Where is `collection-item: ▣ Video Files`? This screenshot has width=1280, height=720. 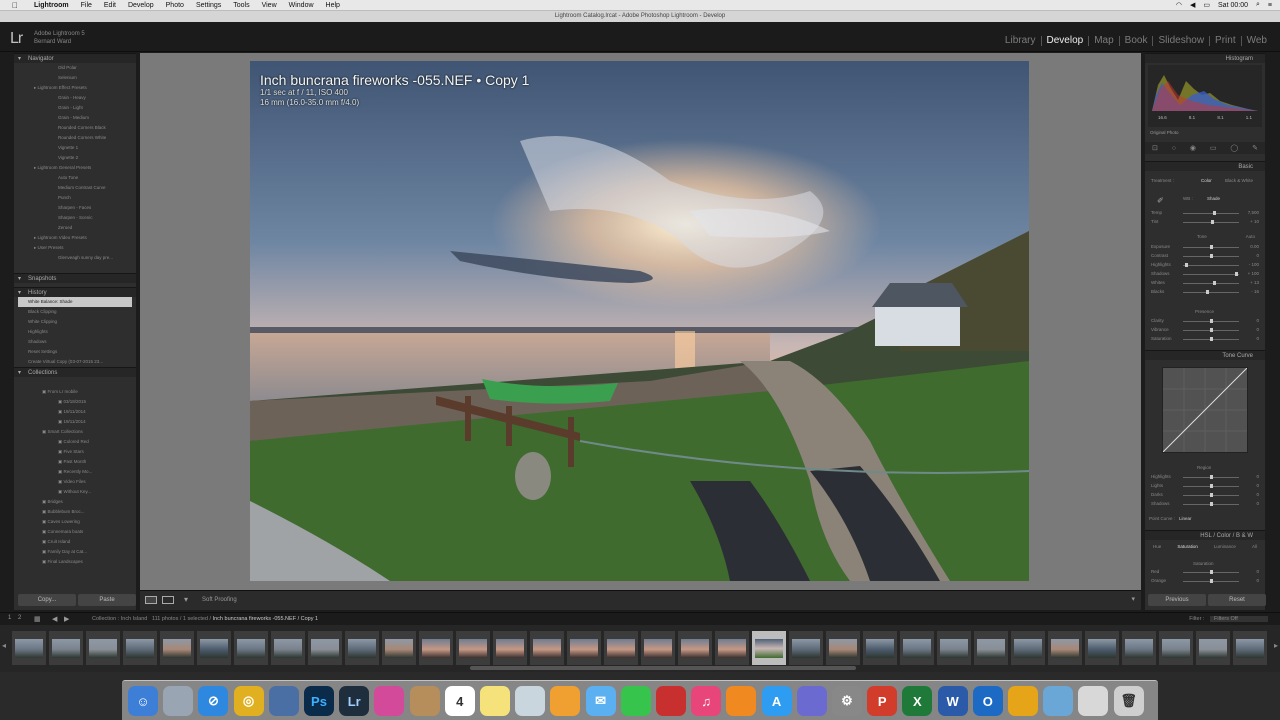 collection-item: ▣ Video Files is located at coordinates (75, 482).